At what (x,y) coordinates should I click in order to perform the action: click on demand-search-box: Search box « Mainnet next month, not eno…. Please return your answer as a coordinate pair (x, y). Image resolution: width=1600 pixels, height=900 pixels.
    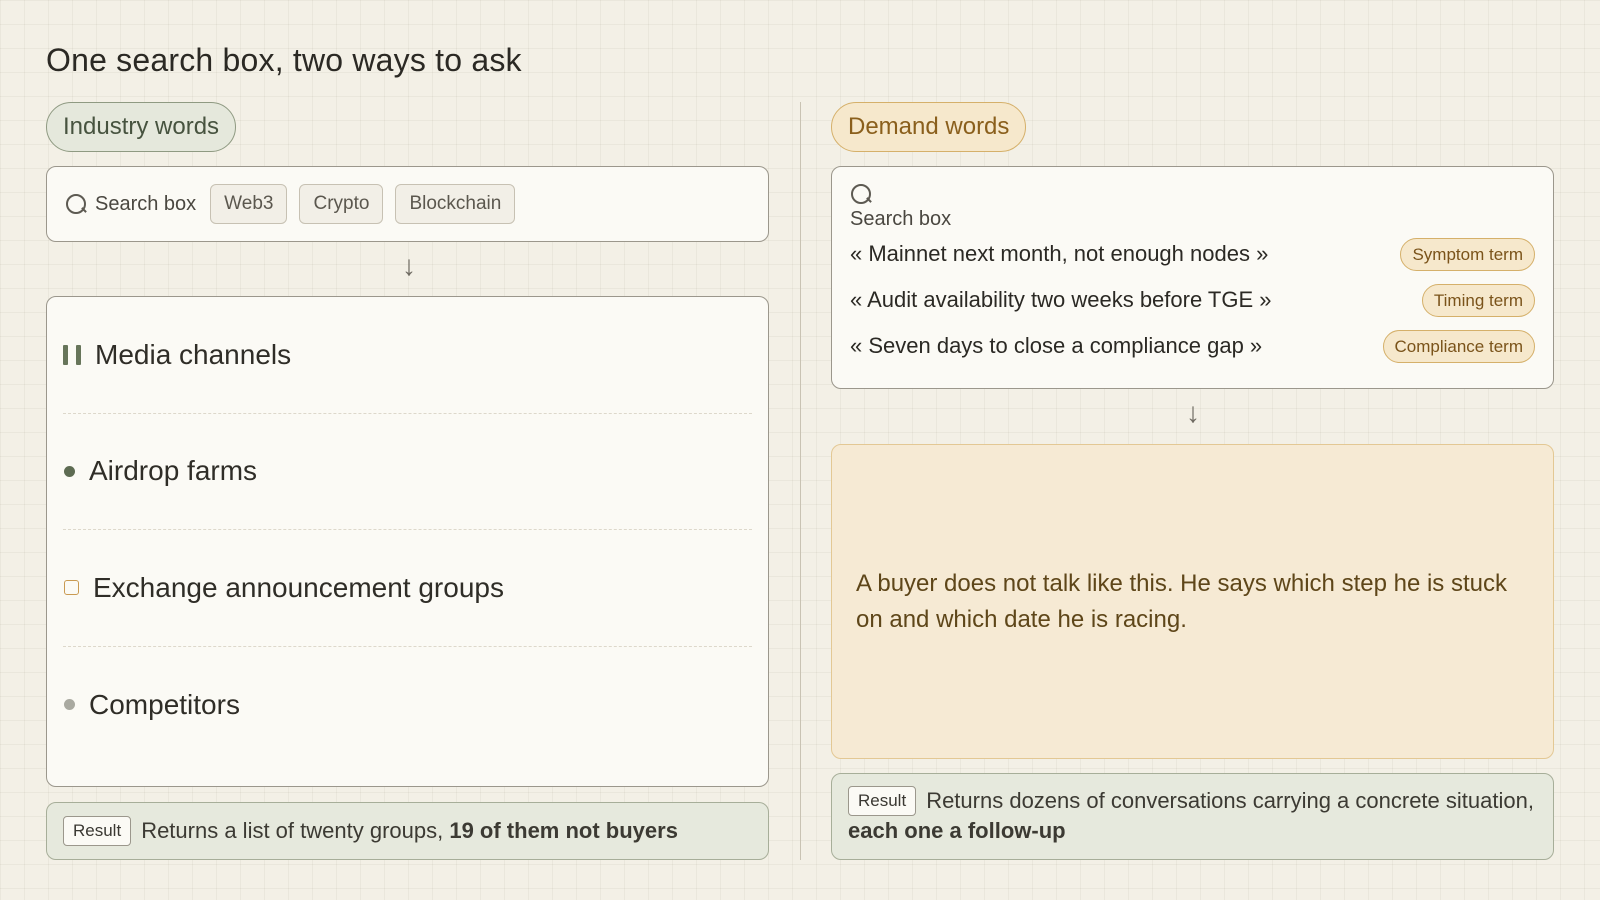
    Looking at the image, I should click on (1192, 277).